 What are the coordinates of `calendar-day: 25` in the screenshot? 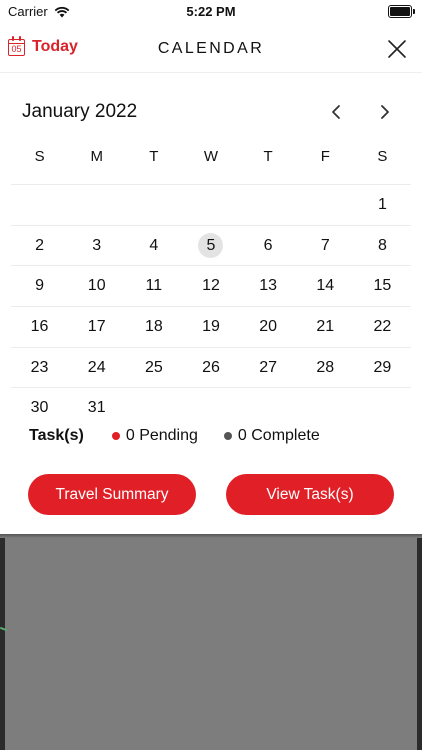 It's located at (153, 368).